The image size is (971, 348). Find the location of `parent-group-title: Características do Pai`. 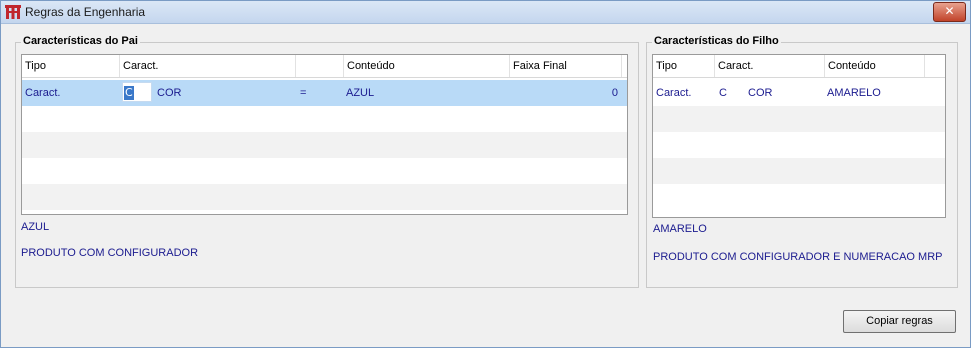

parent-group-title: Características do Pai is located at coordinates (80, 41).